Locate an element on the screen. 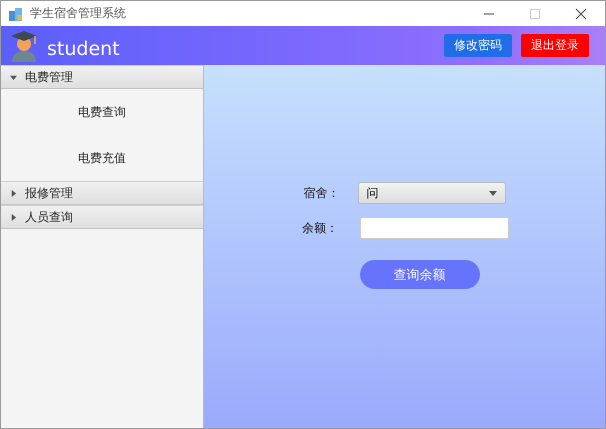  accordion-header: 电费管理 is located at coordinates (102, 77).